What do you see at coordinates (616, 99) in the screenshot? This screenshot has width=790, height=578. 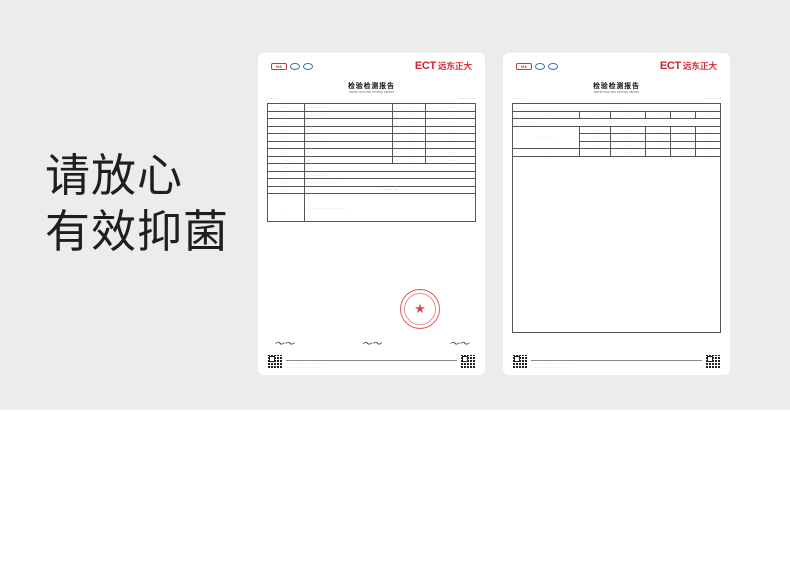 I see `report-meta-2: · · · · · · · · · · · · · ·` at bounding box center [616, 99].